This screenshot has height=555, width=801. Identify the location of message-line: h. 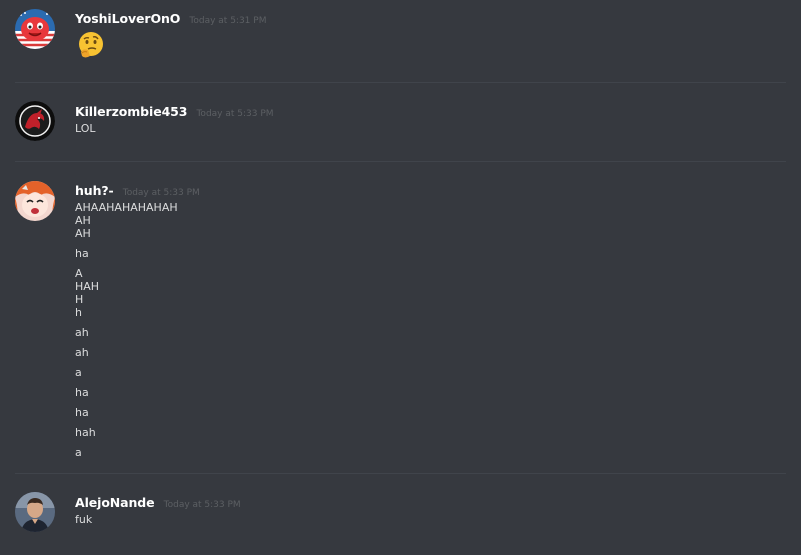
(78, 312).